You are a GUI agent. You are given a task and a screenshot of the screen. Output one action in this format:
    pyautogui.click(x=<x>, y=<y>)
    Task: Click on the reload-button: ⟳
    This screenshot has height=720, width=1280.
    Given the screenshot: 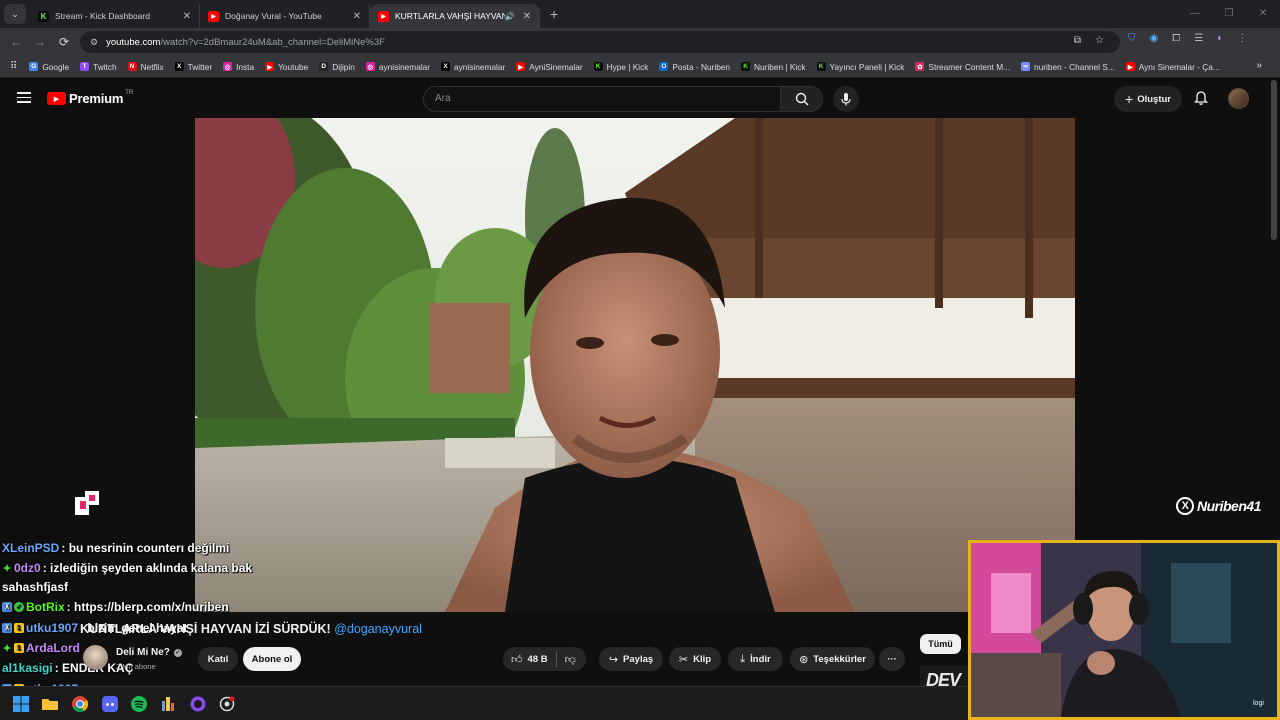 What is the action you would take?
    pyautogui.click(x=64, y=42)
    